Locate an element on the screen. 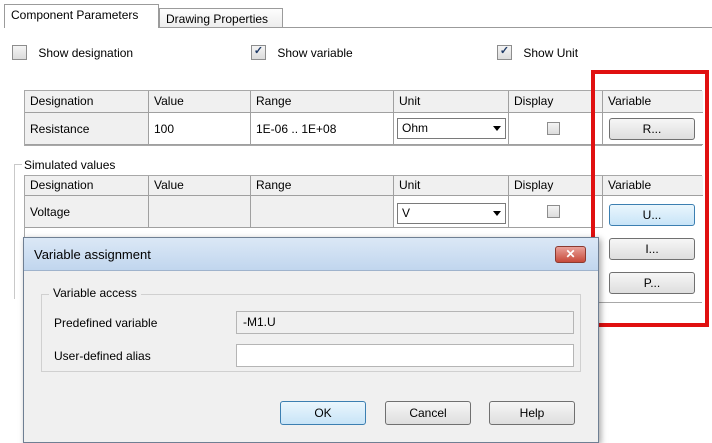  sim-col-header-range: Range is located at coordinates (322, 186).